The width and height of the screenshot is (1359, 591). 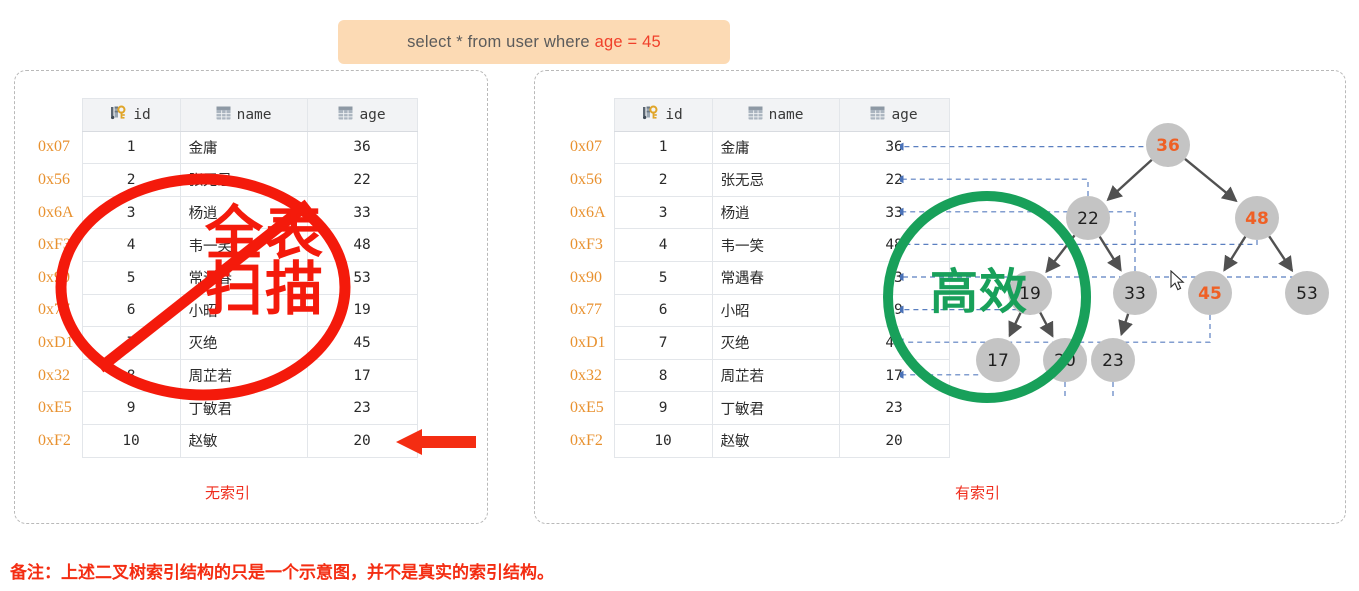 I want to click on sql-prefix-text: select * from user where, so click(x=501, y=41).